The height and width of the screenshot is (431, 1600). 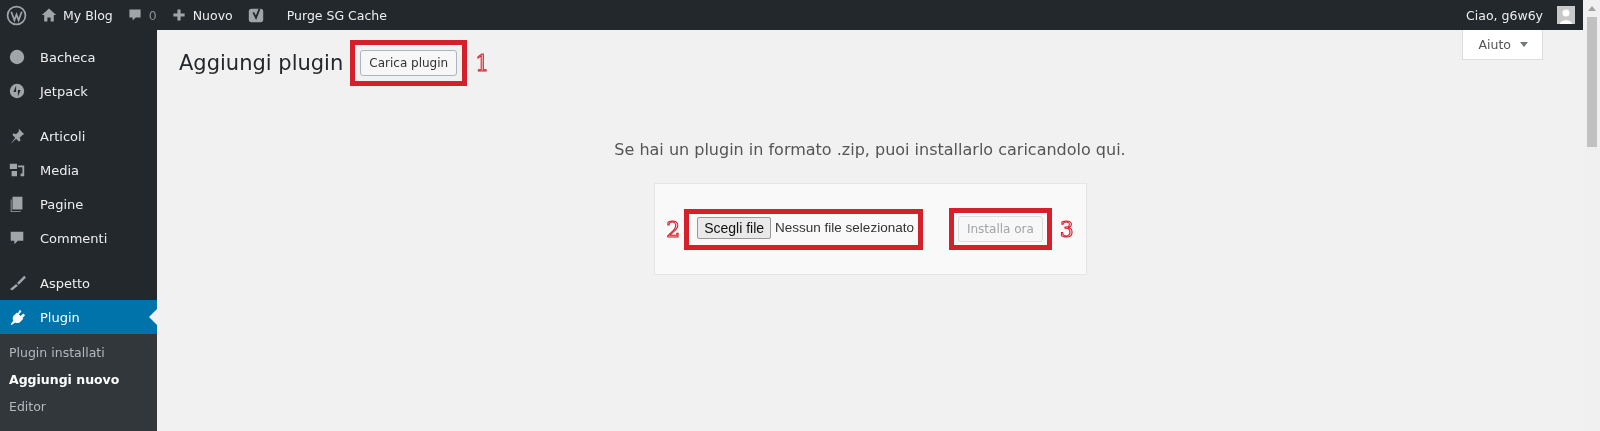 What do you see at coordinates (336, 15) in the screenshot?
I see `purge-cache-link: Purge SG Cache` at bounding box center [336, 15].